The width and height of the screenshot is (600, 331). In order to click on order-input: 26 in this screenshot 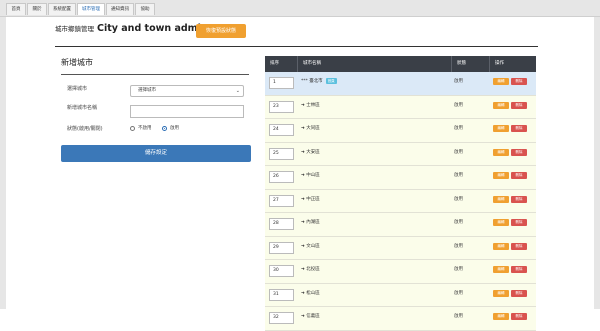, I will do `click(281, 177)`.